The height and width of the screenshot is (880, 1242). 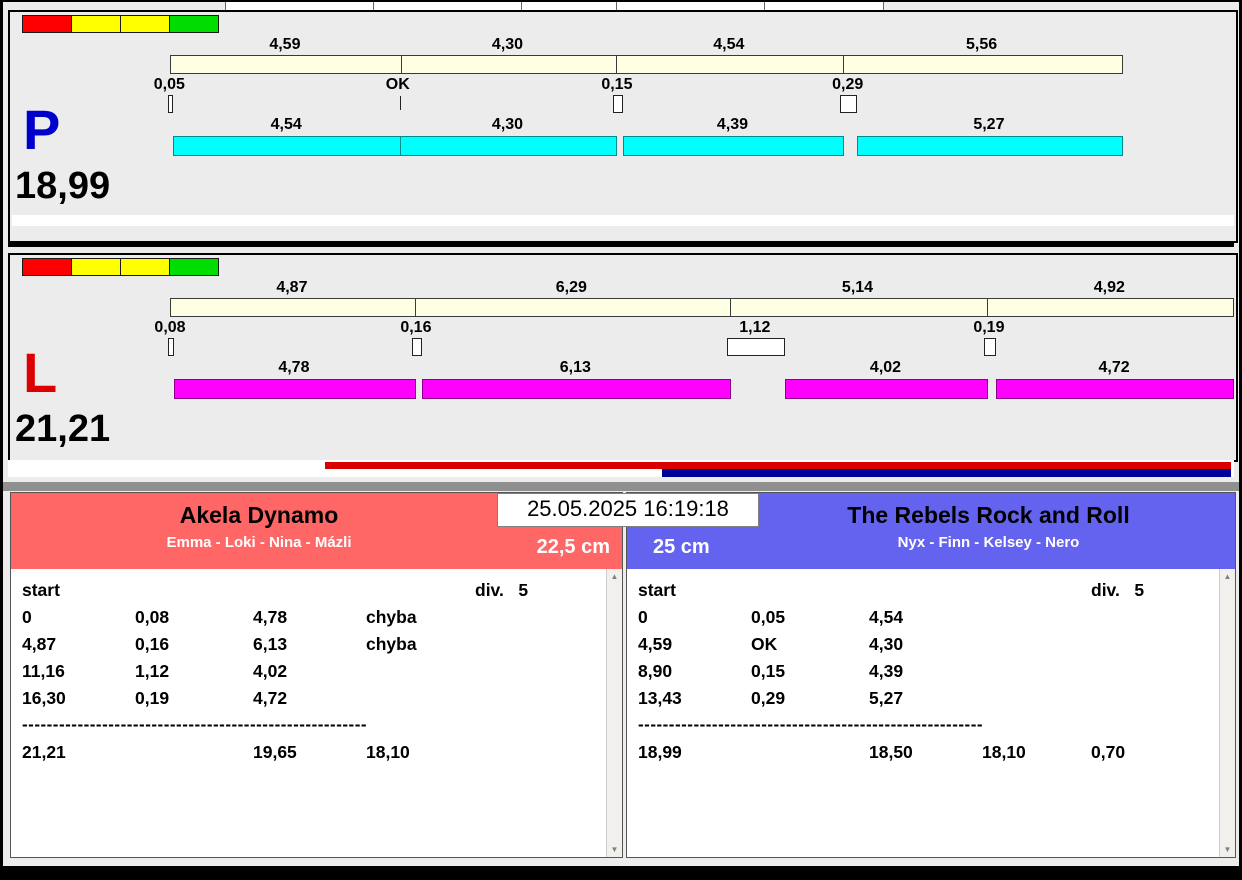 I want to click on clean-time-label: 4,78, so click(x=294, y=367).